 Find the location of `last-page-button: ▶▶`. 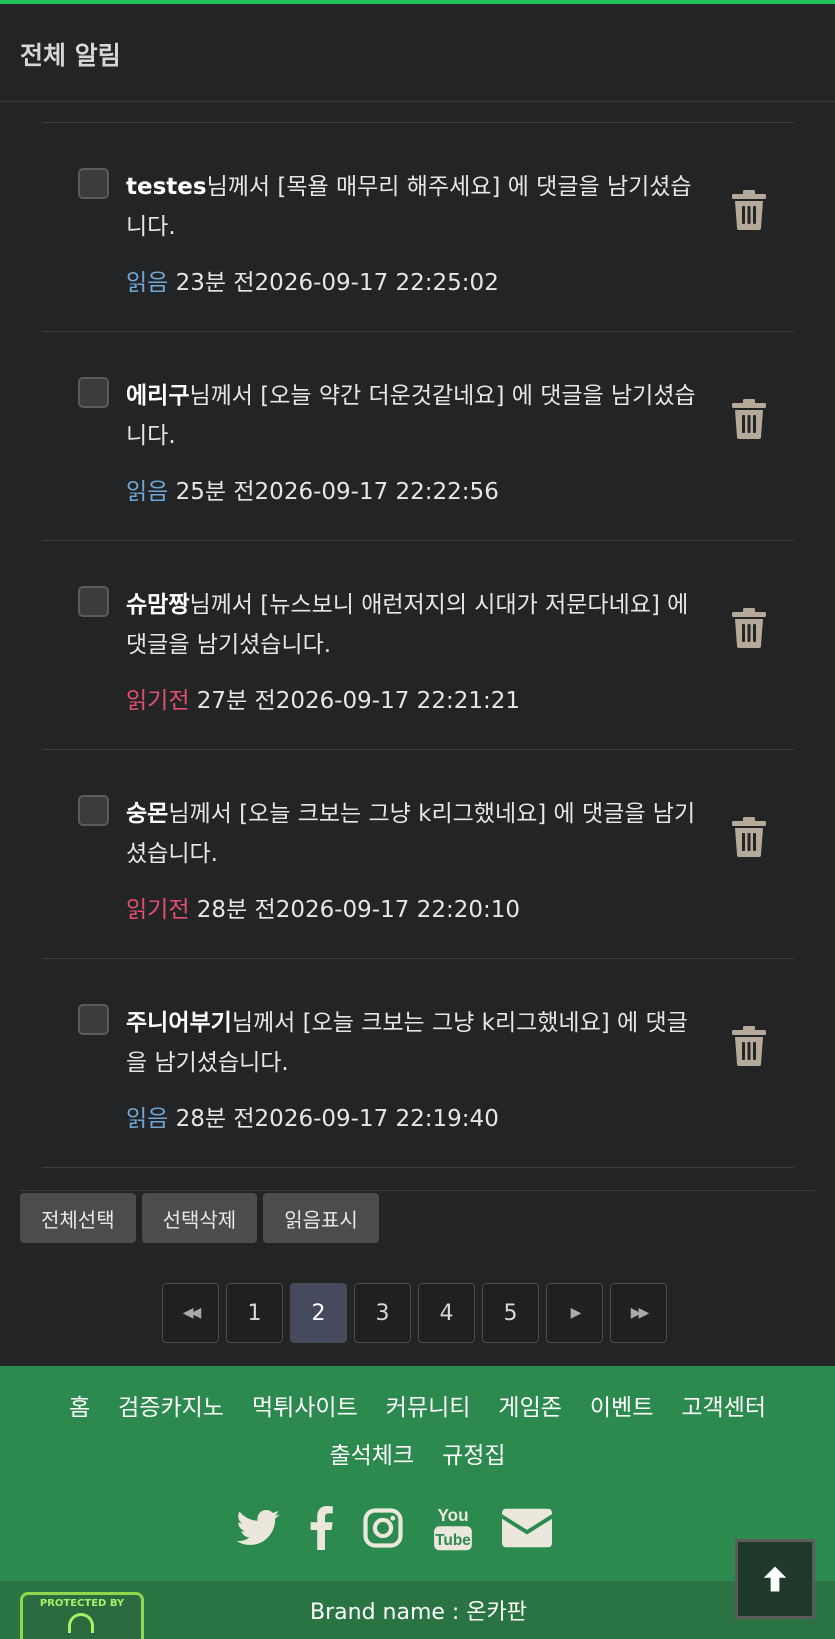

last-page-button: ▶▶ is located at coordinates (638, 1313).